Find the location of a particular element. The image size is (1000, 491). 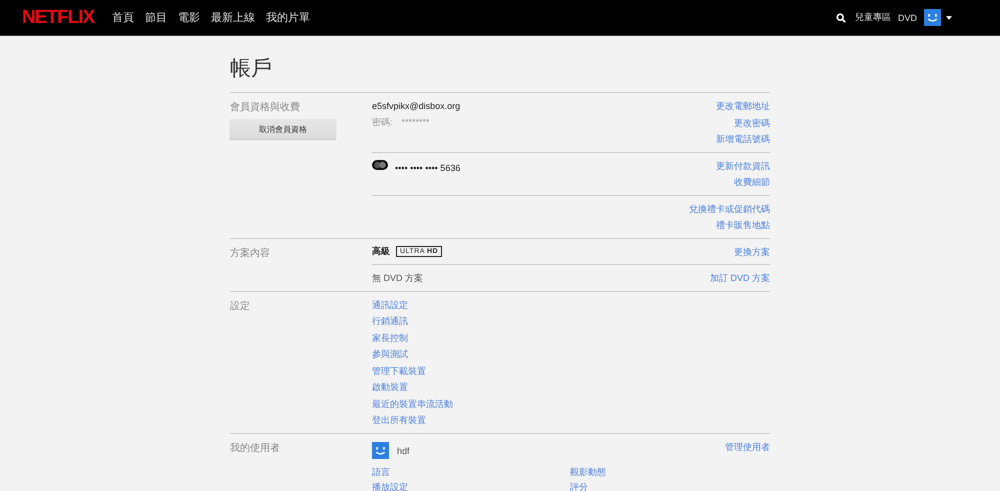

section-label: 方案內容 is located at coordinates (250, 253).